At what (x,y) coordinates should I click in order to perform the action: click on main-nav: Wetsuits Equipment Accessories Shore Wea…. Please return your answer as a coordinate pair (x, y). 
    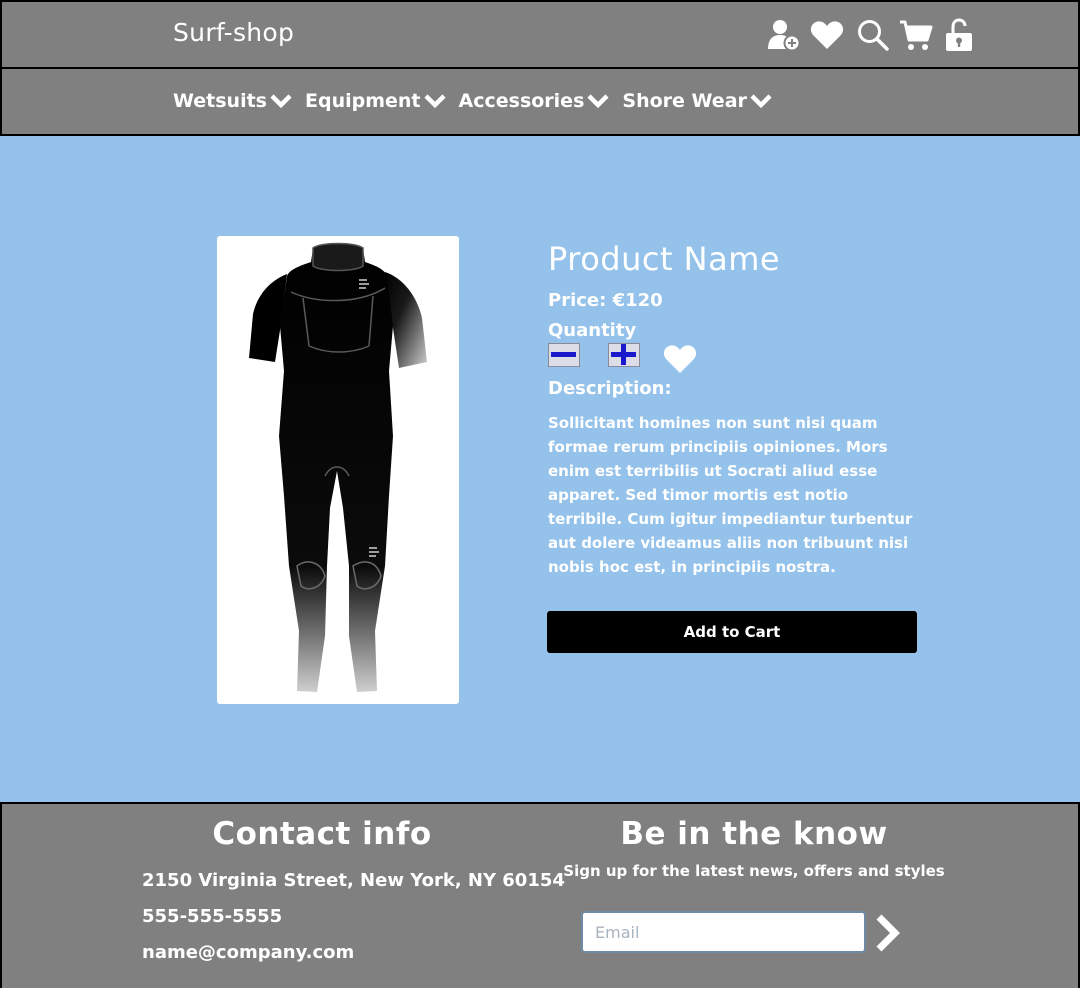
    Looking at the image, I should click on (540, 101).